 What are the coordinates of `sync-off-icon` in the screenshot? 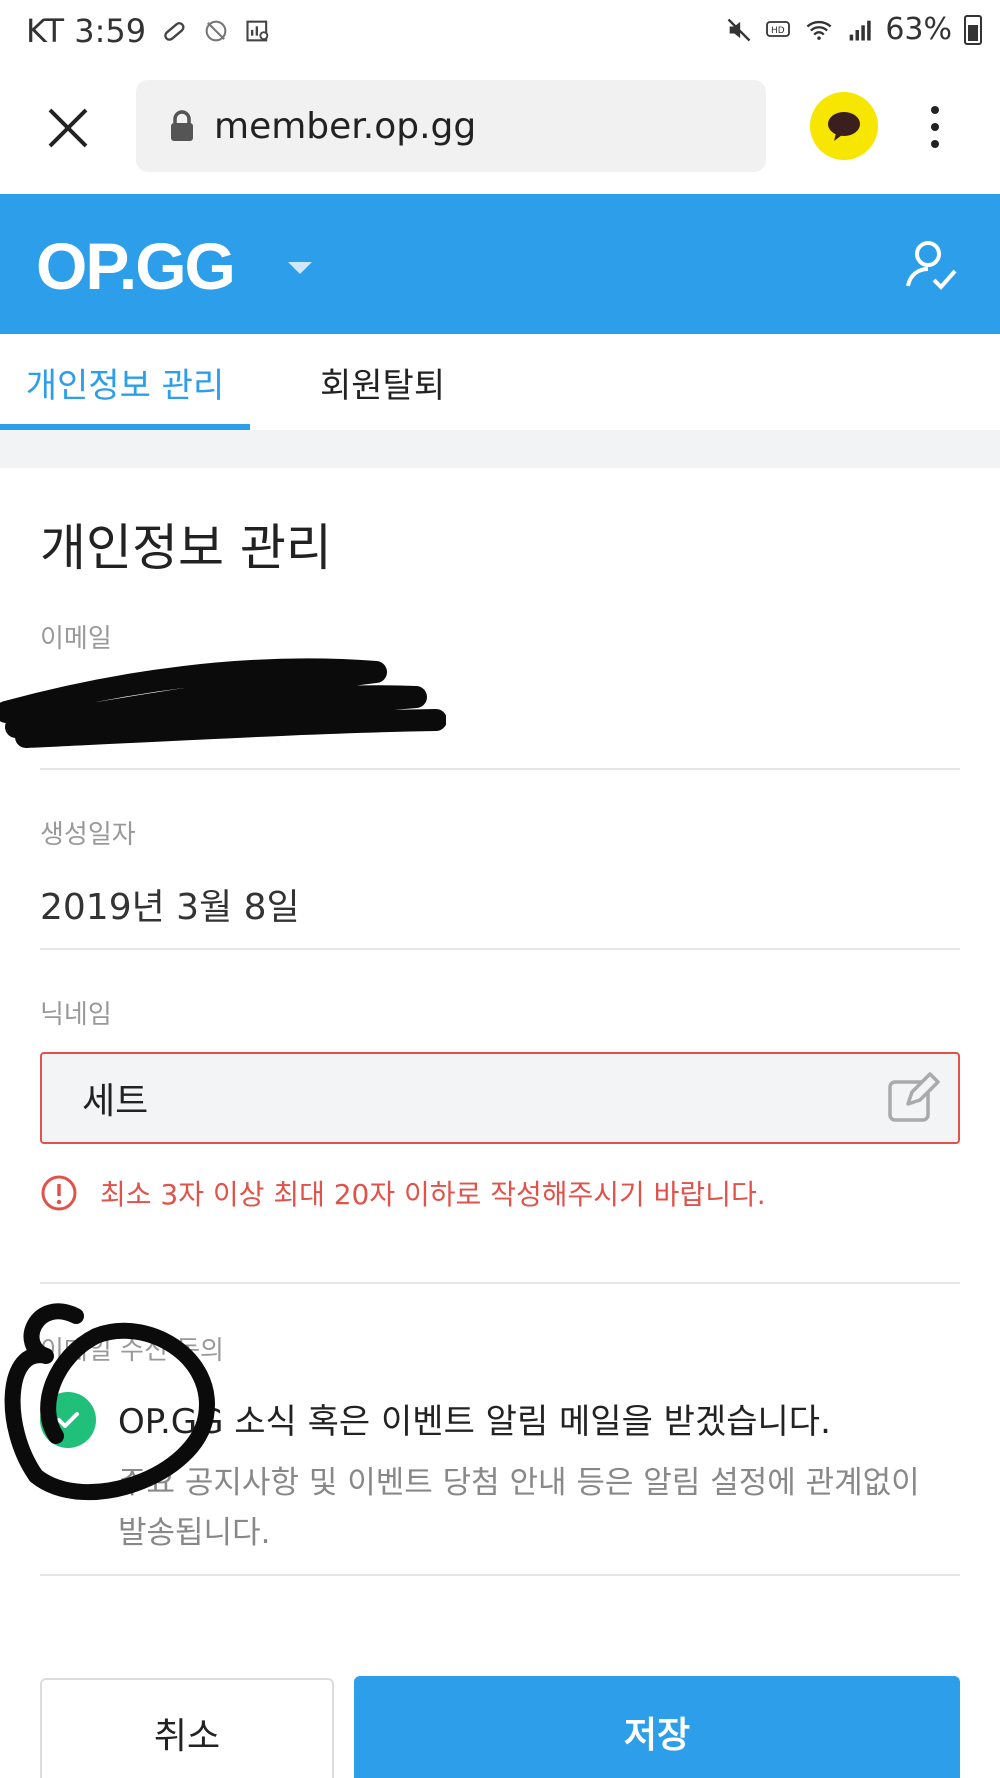 It's located at (216, 31).